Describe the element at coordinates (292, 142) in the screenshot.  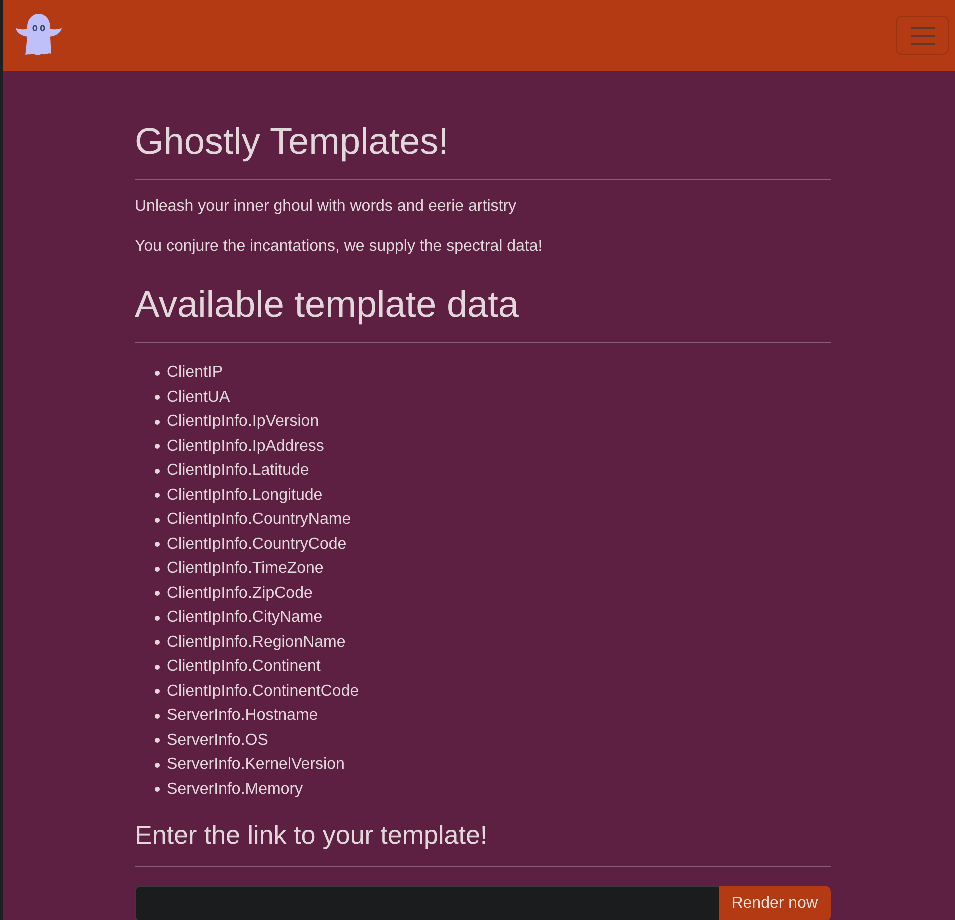
I see `page-title: Ghostly Templates!` at that location.